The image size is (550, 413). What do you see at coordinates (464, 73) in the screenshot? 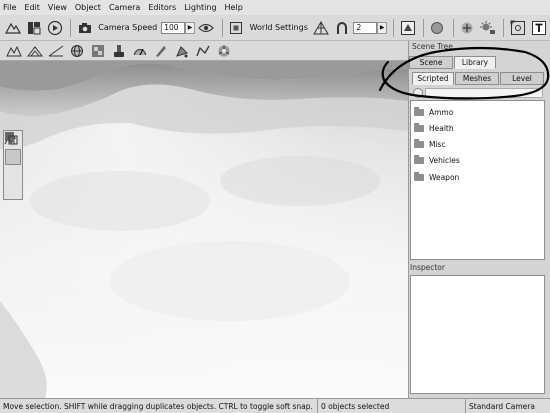
I see `annotation-ellipse` at bounding box center [464, 73].